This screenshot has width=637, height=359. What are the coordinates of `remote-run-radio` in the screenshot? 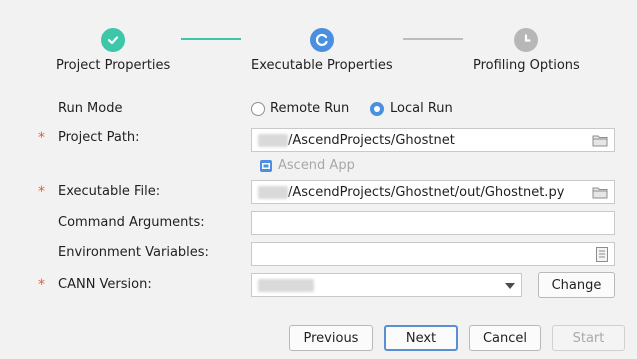 It's located at (258, 109).